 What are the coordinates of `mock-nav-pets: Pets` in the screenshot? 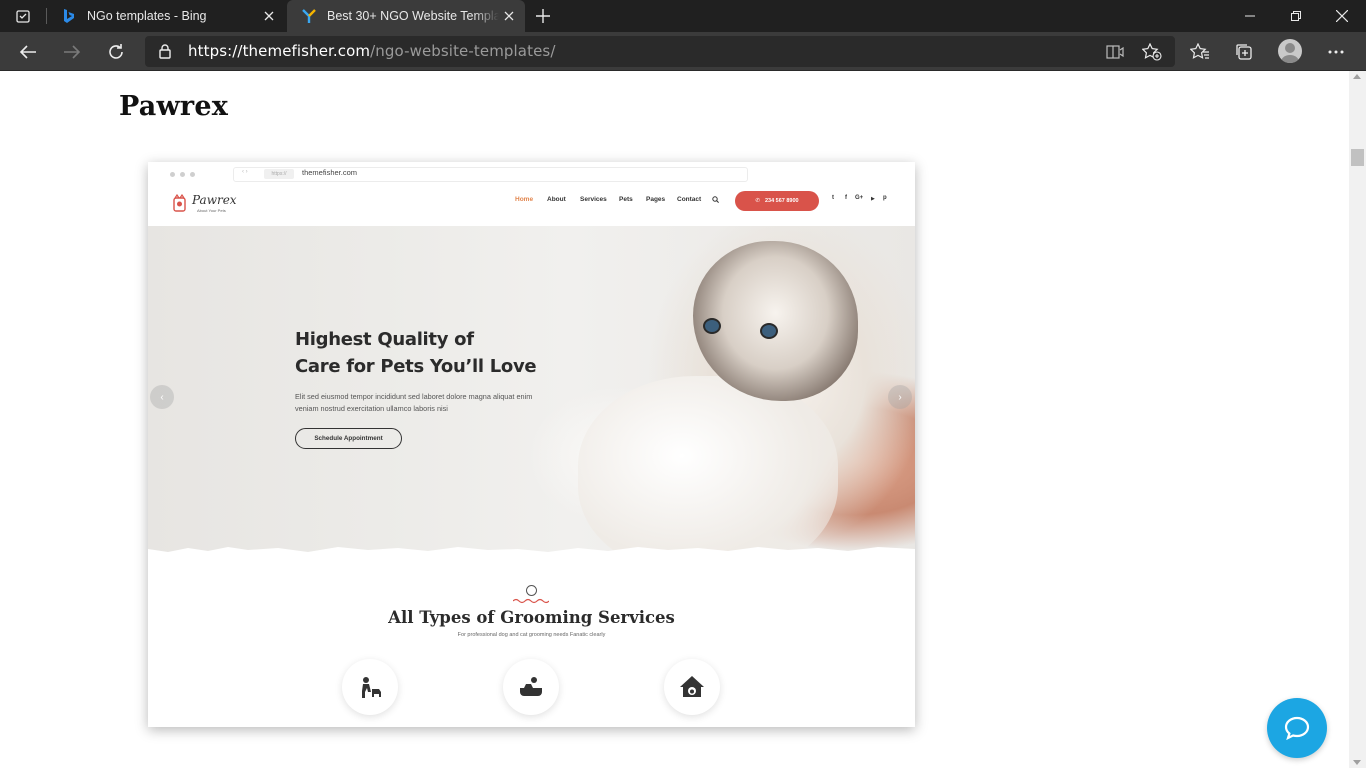 It's located at (626, 199).